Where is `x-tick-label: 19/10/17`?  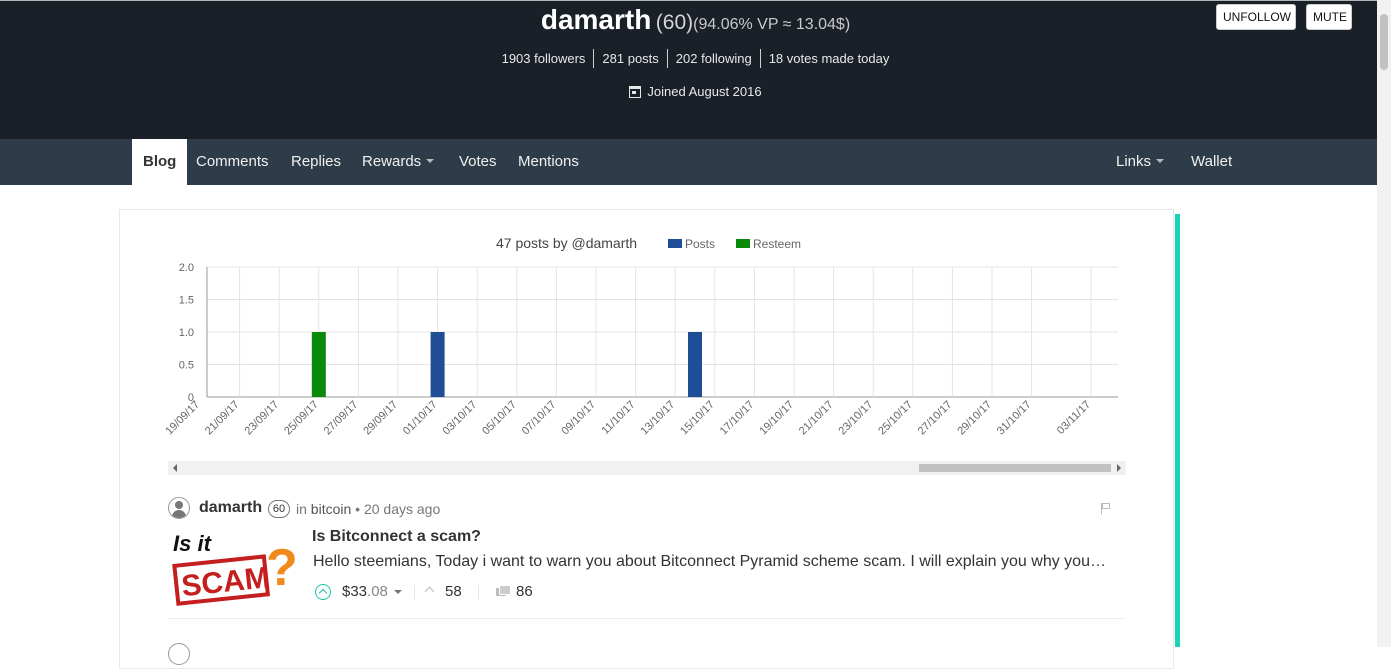 x-tick-label: 19/10/17 is located at coordinates (776, 418).